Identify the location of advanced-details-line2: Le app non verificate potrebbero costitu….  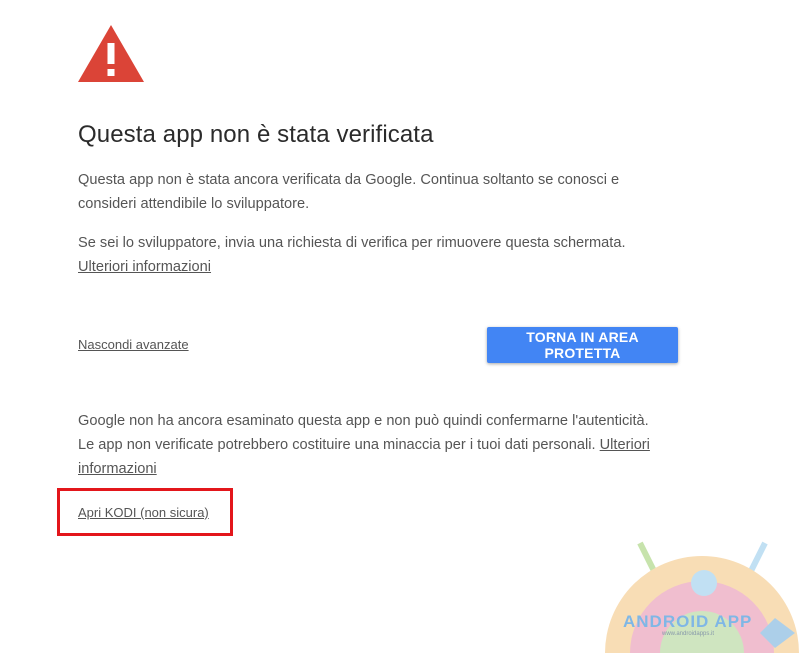
(337, 445).